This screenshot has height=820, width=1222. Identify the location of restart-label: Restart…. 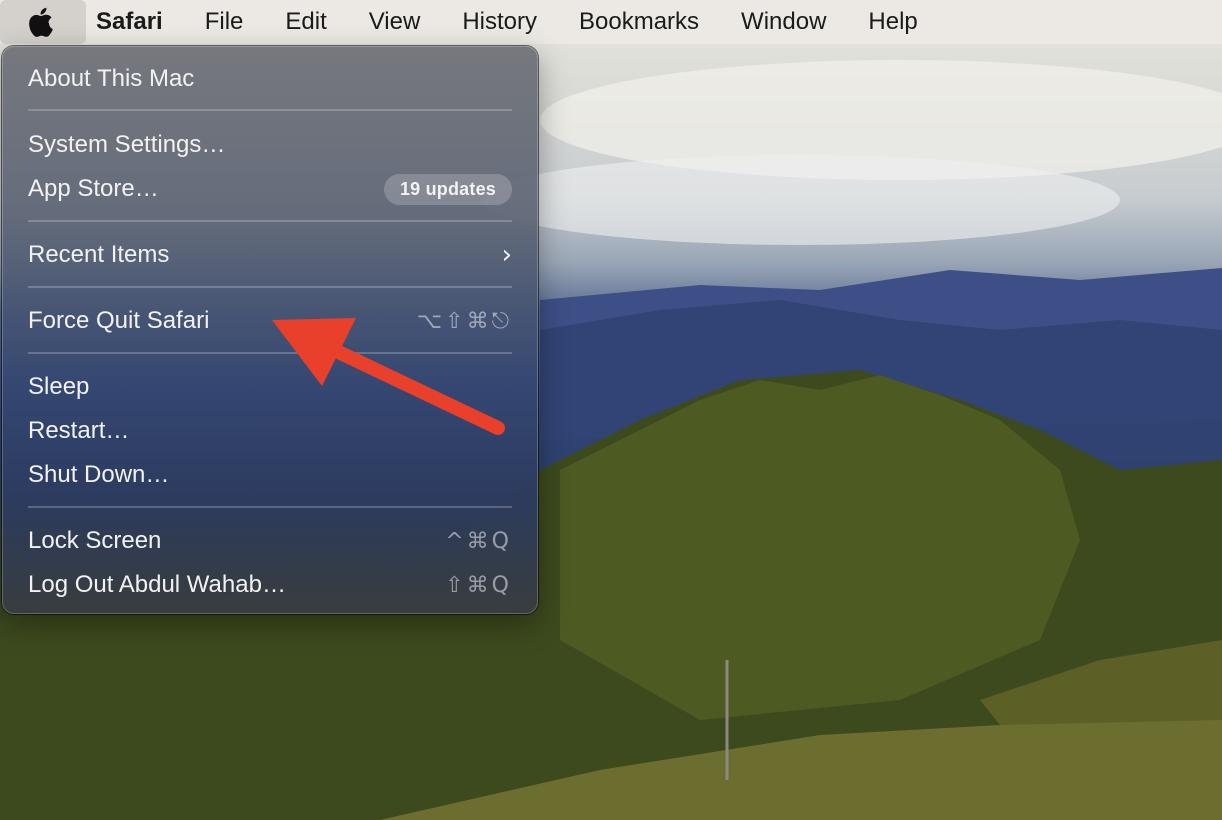
(79, 430).